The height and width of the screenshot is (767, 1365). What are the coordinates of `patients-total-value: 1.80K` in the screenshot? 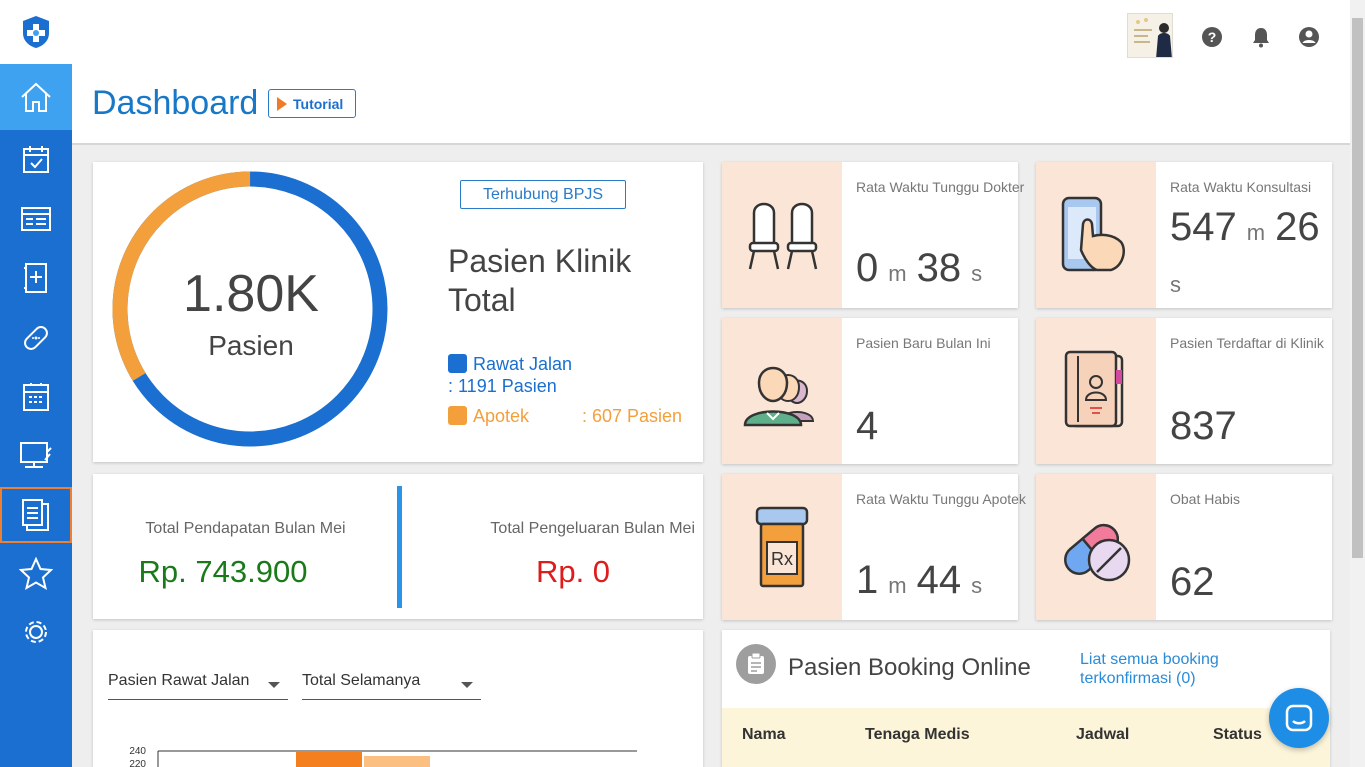 It's located at (251, 294).